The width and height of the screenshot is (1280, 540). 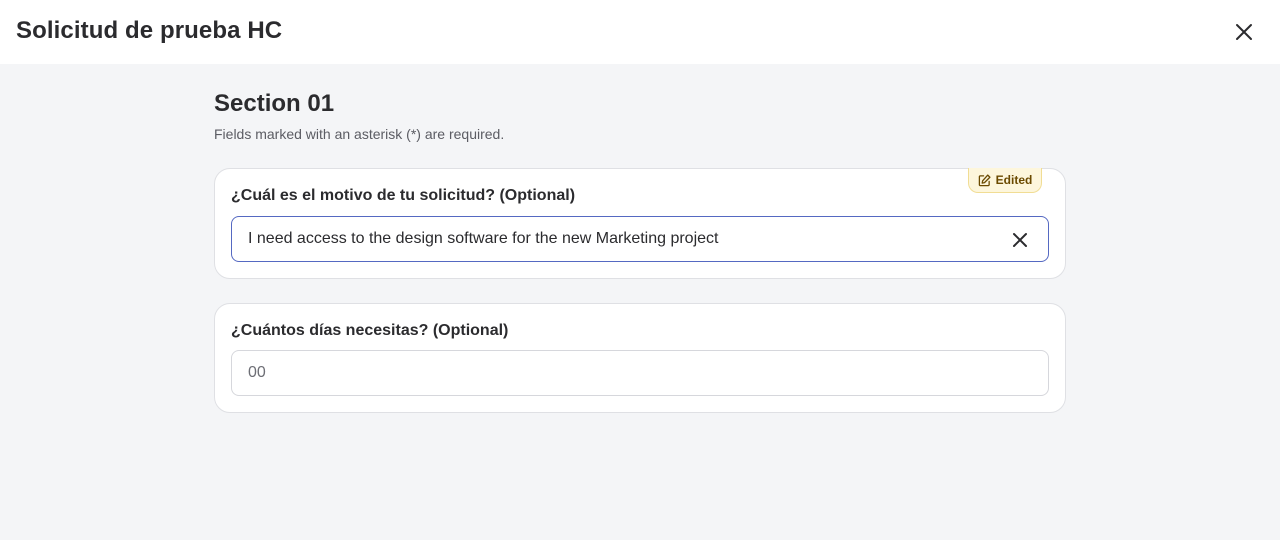 I want to click on days-field-box, so click(x=640, y=373).